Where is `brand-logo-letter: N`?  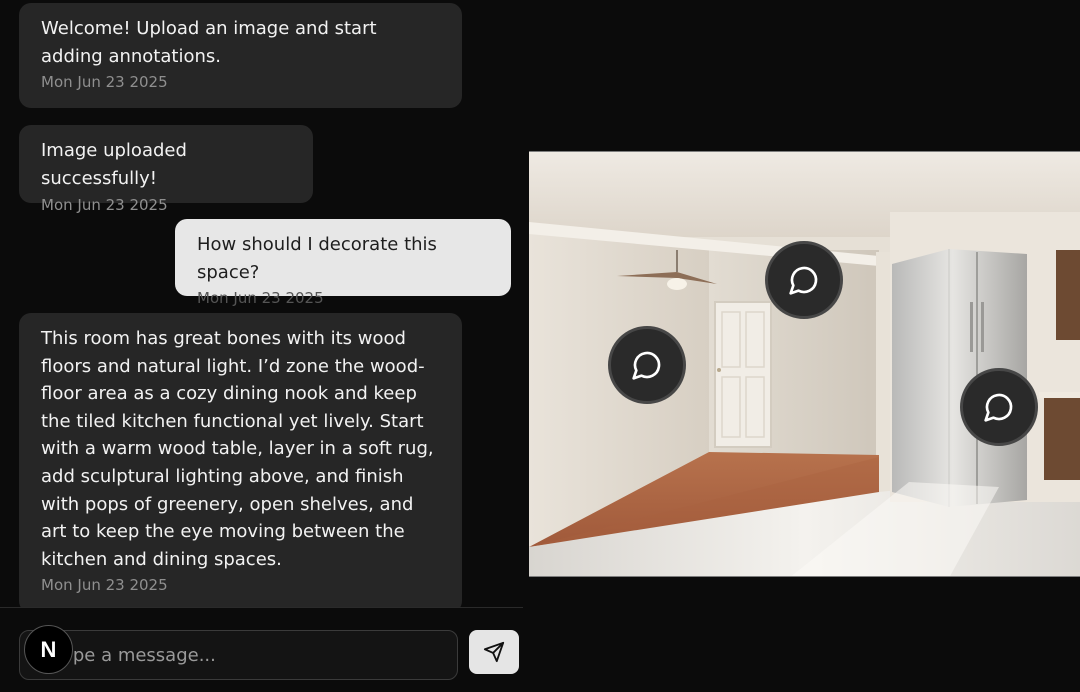 brand-logo-letter: N is located at coordinates (48, 649).